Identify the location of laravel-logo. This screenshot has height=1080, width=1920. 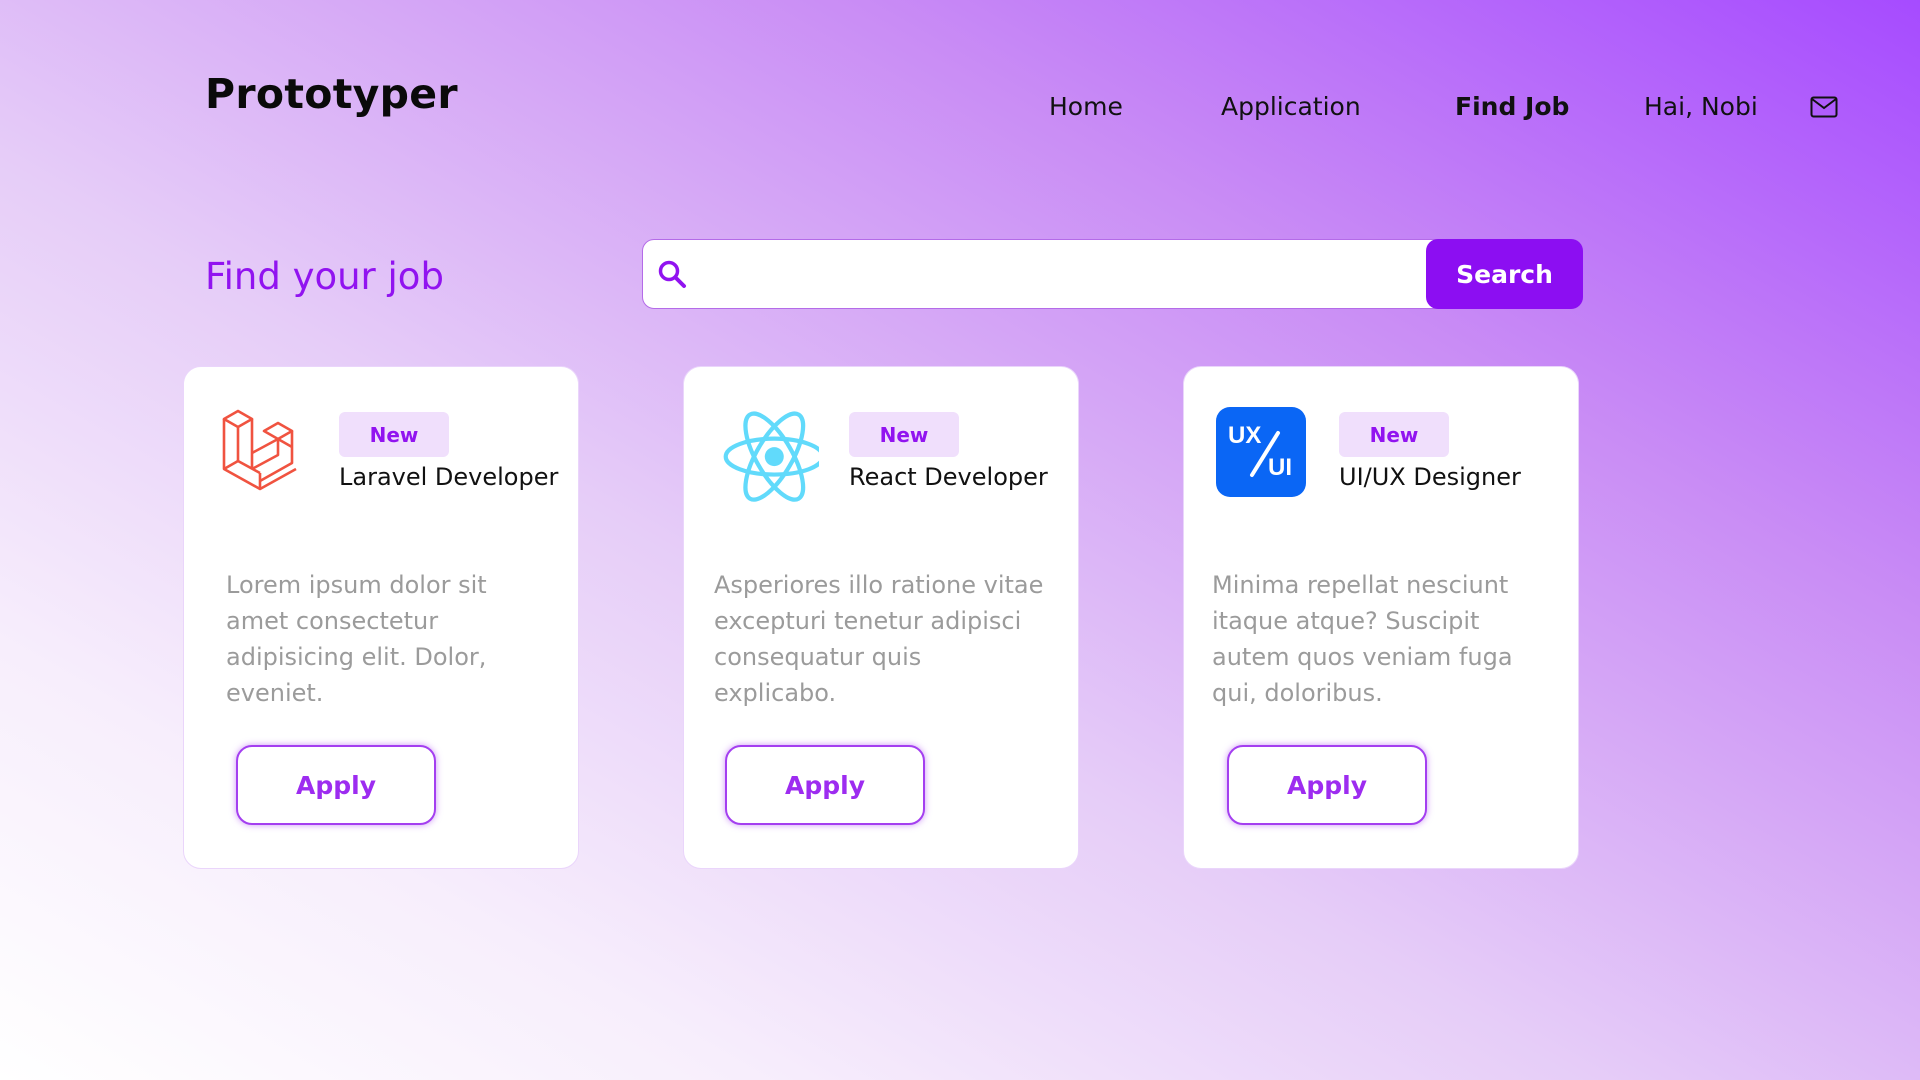
(259, 450).